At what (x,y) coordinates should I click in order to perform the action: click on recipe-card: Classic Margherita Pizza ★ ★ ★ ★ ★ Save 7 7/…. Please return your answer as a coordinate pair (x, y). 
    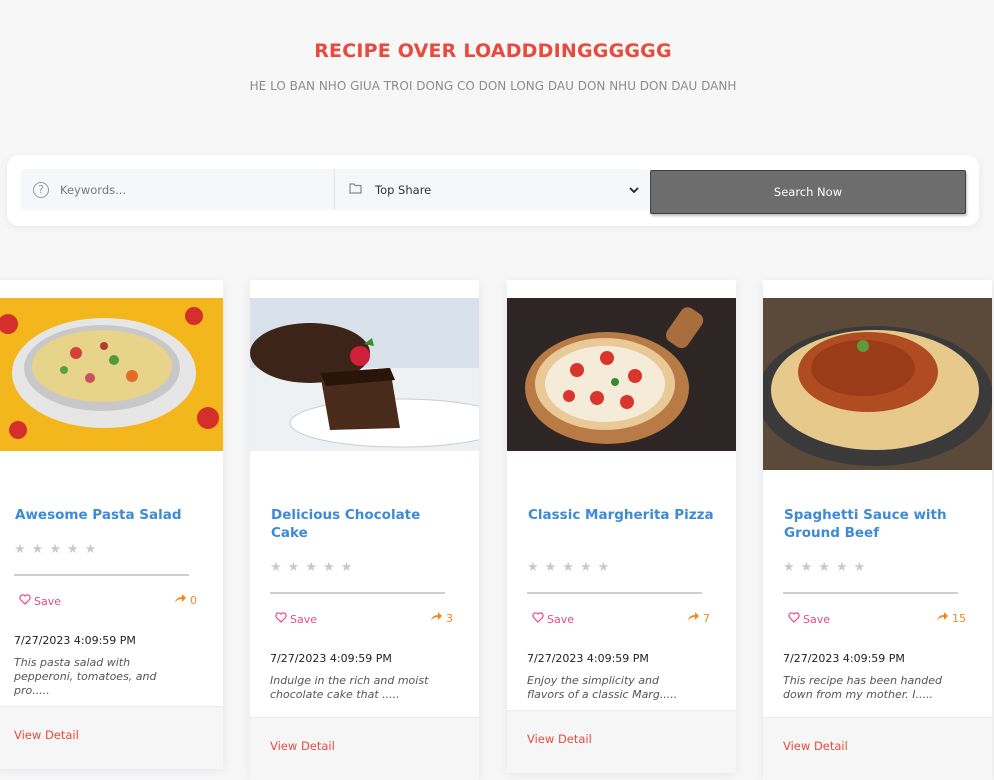
    Looking at the image, I should click on (621, 526).